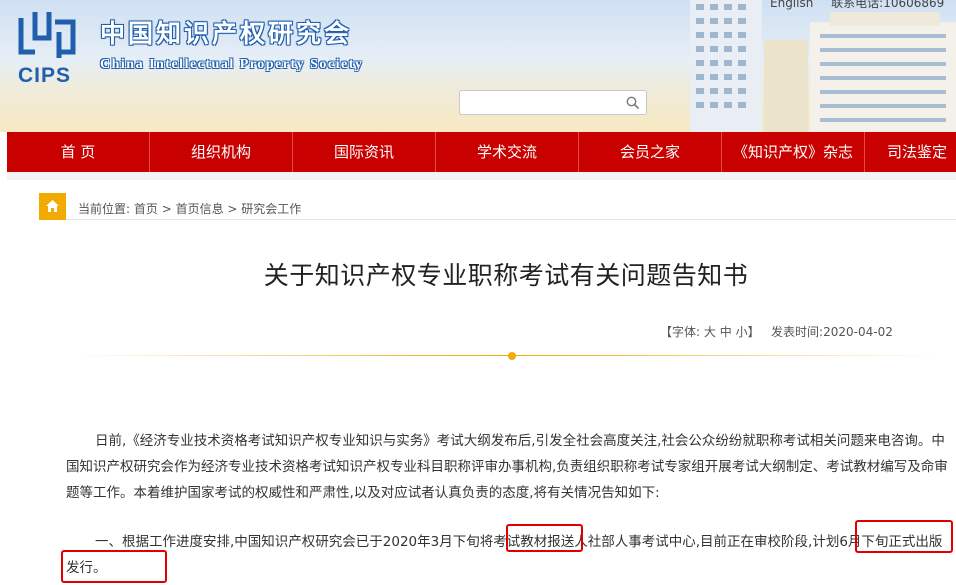 Image resolution: width=956 pixels, height=585 pixels. I want to click on home-button, so click(52, 206).